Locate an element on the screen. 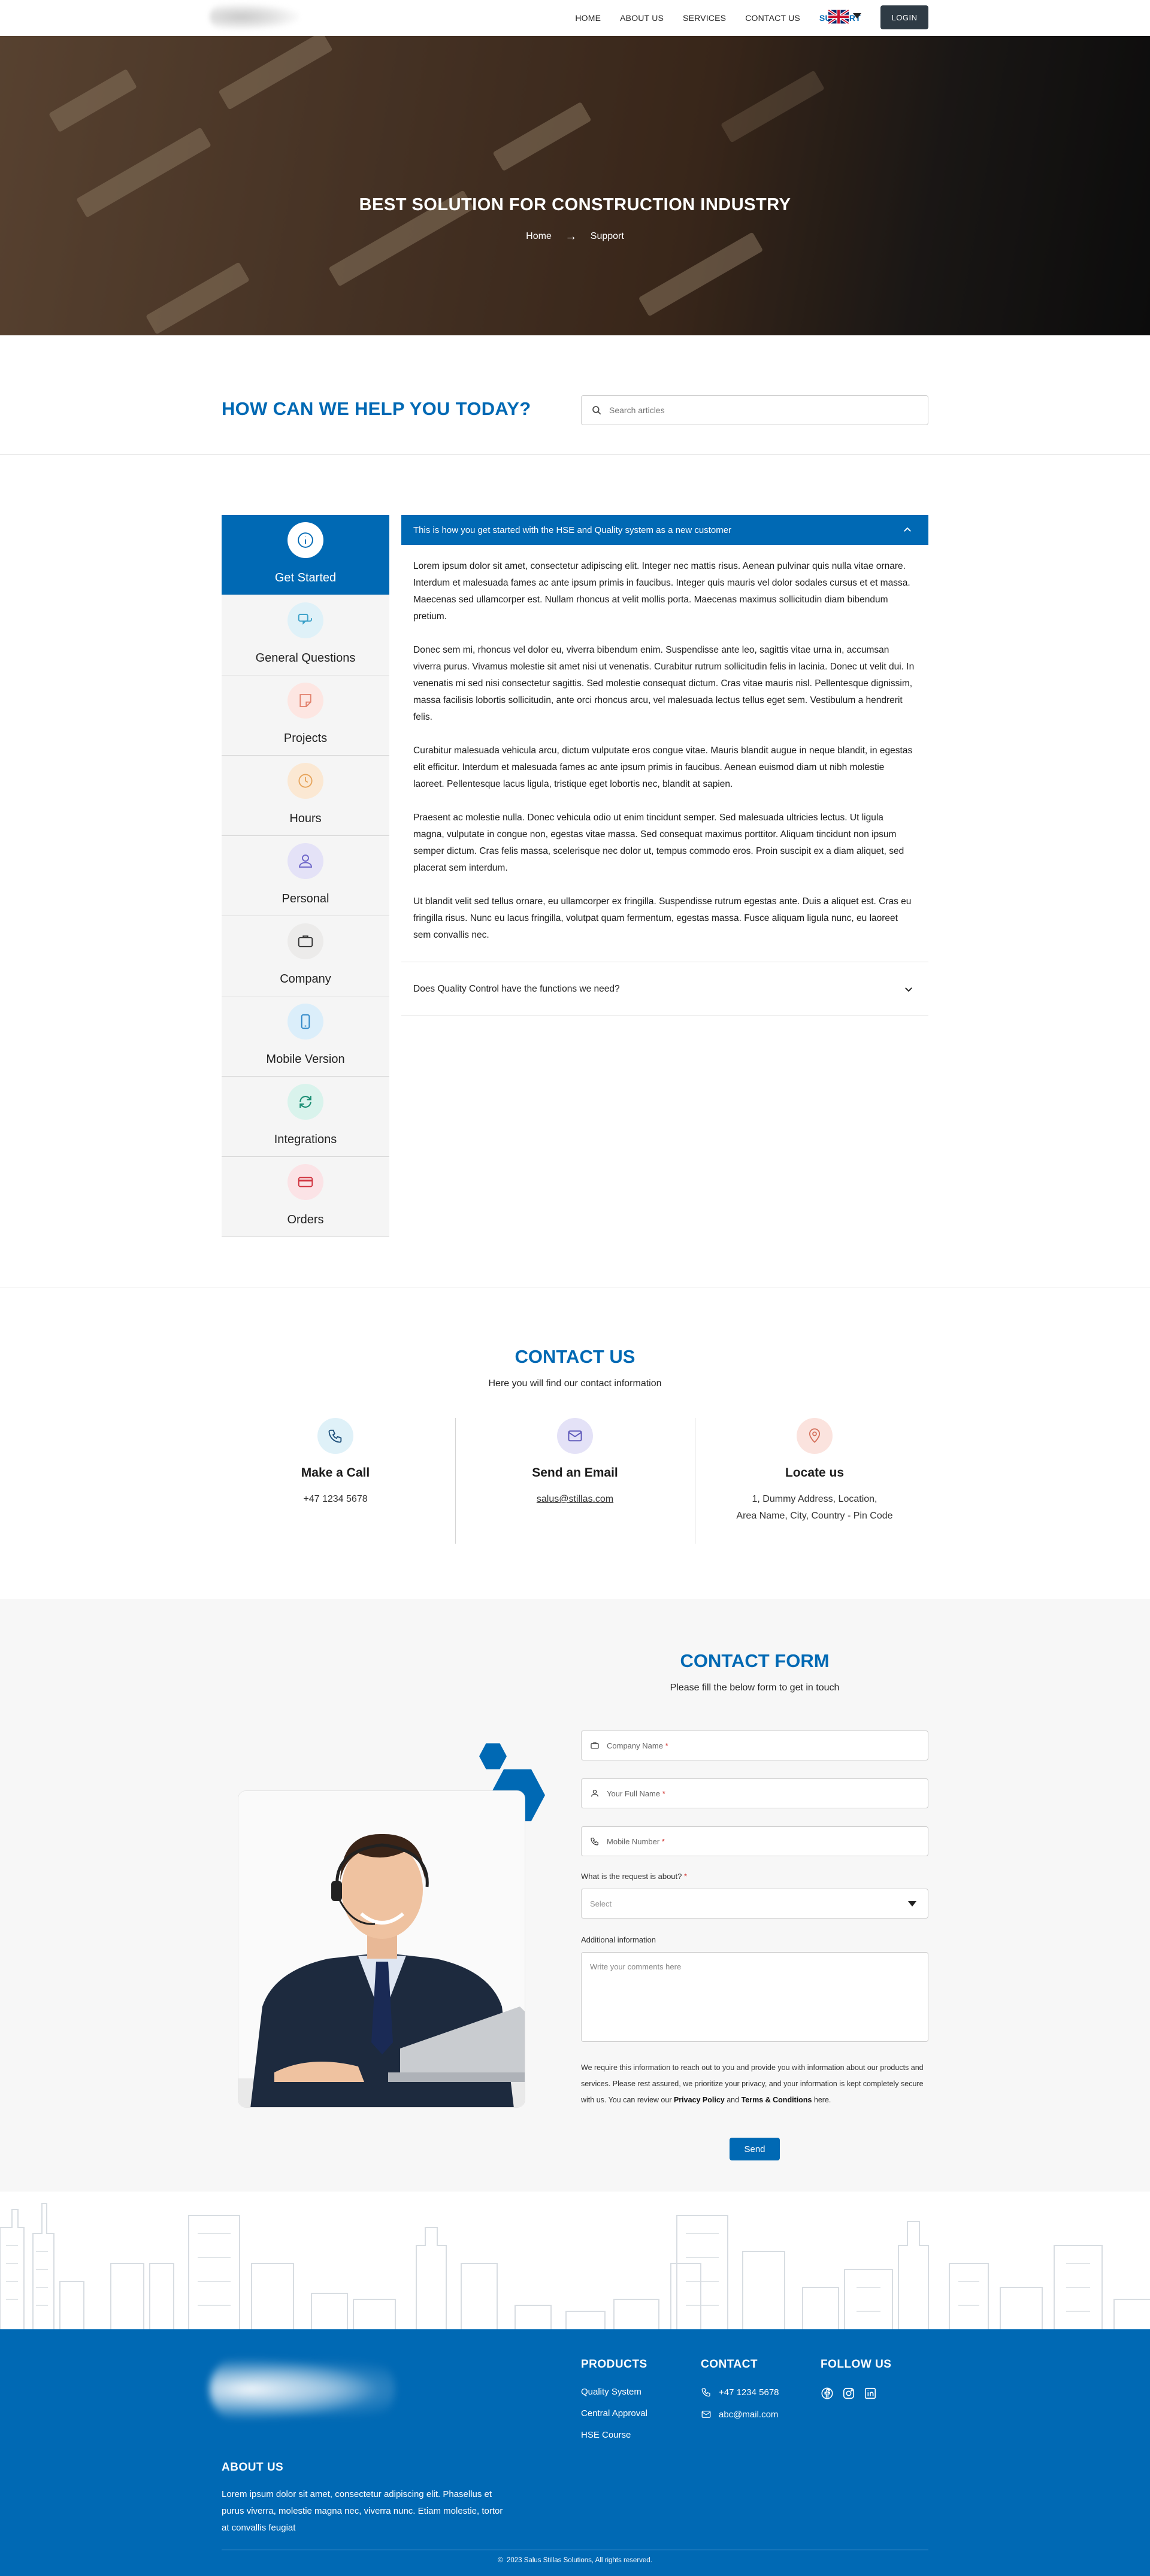 This screenshot has width=1150, height=2576. category-mobile-version: Mobile Version is located at coordinates (305, 1036).